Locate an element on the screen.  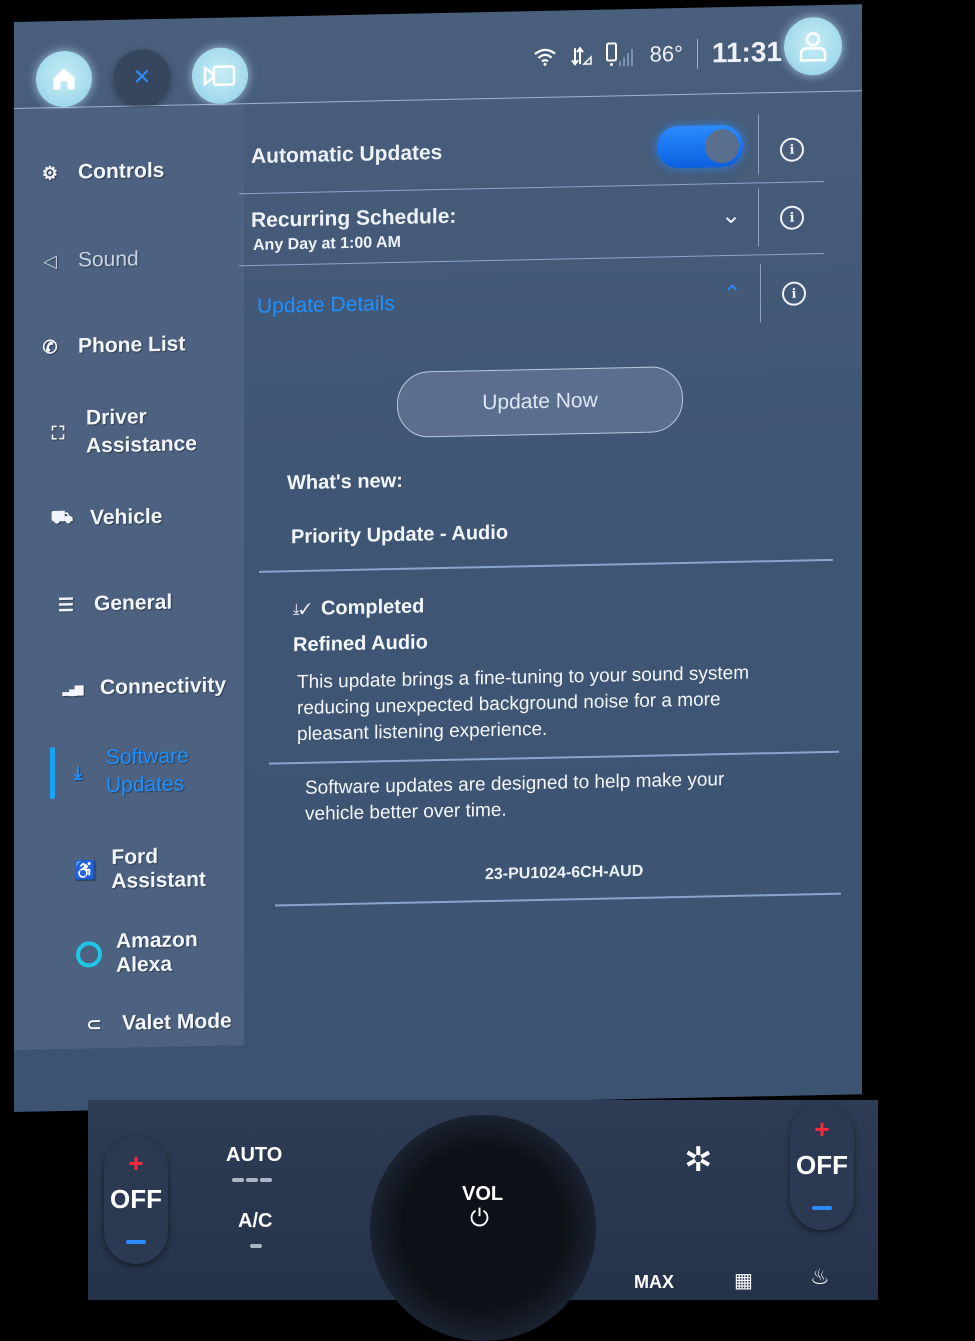
home-button is located at coordinates (64, 79).